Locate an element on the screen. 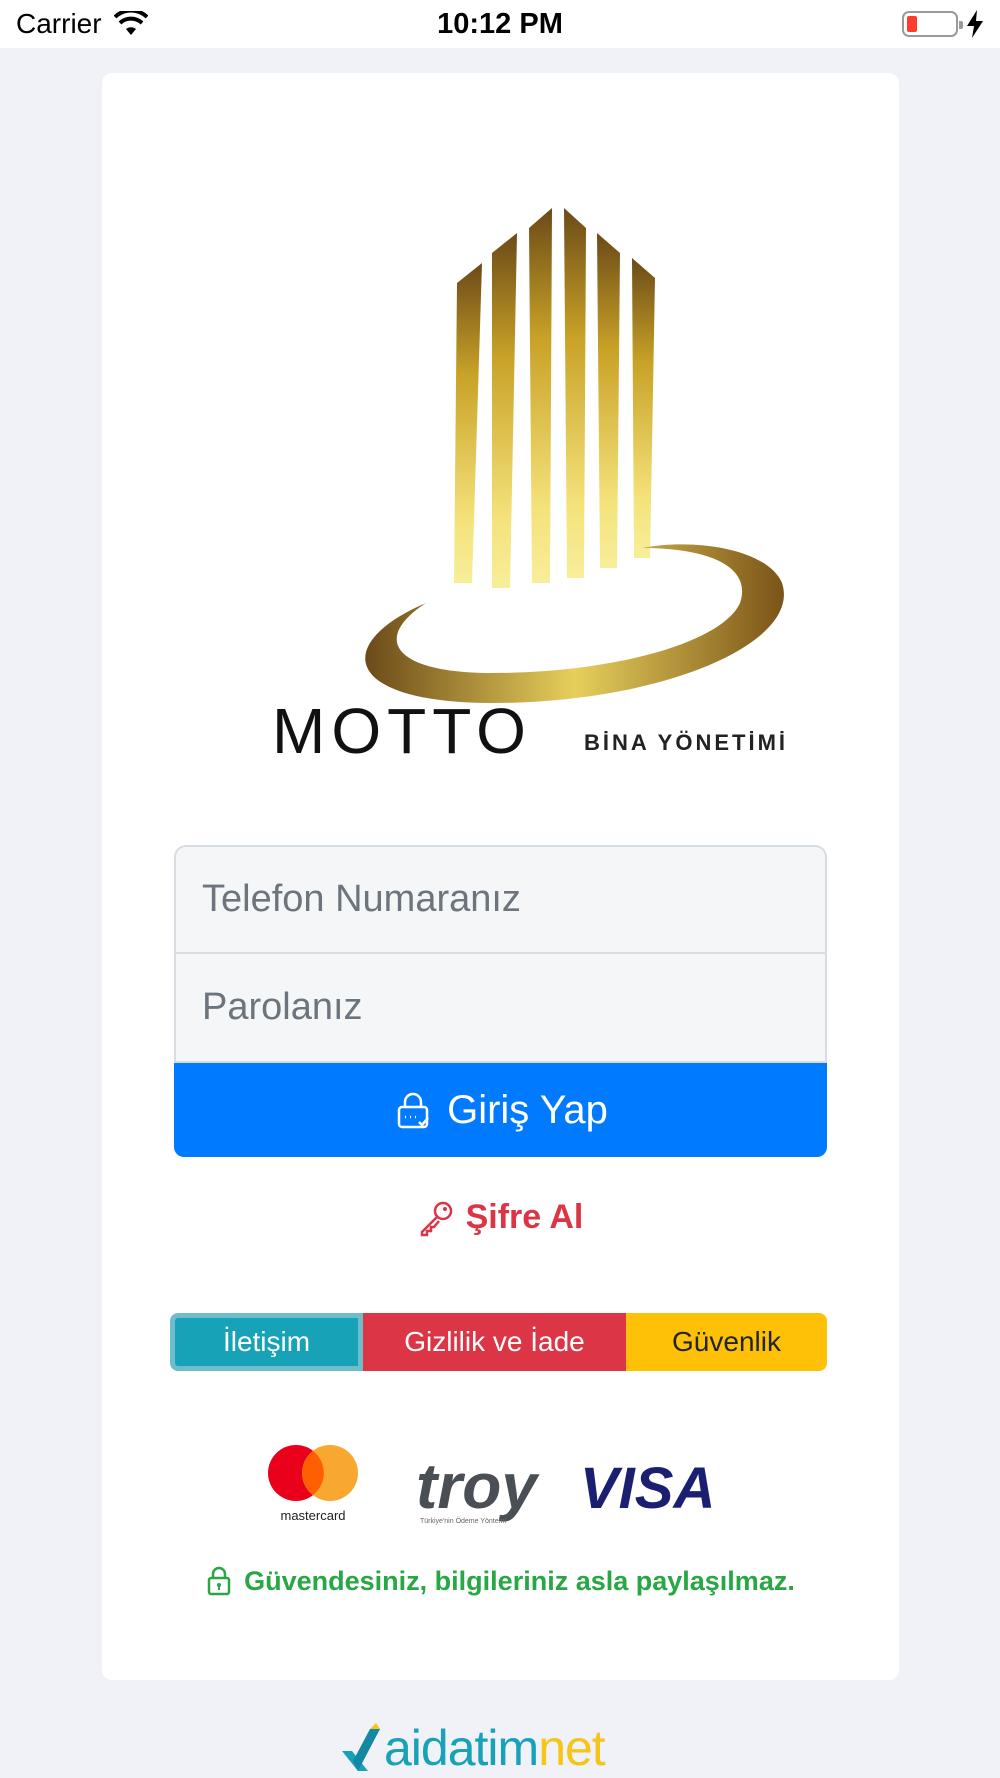 This screenshot has height=1778, width=1000. battery-icon is located at coordinates (932, 24).